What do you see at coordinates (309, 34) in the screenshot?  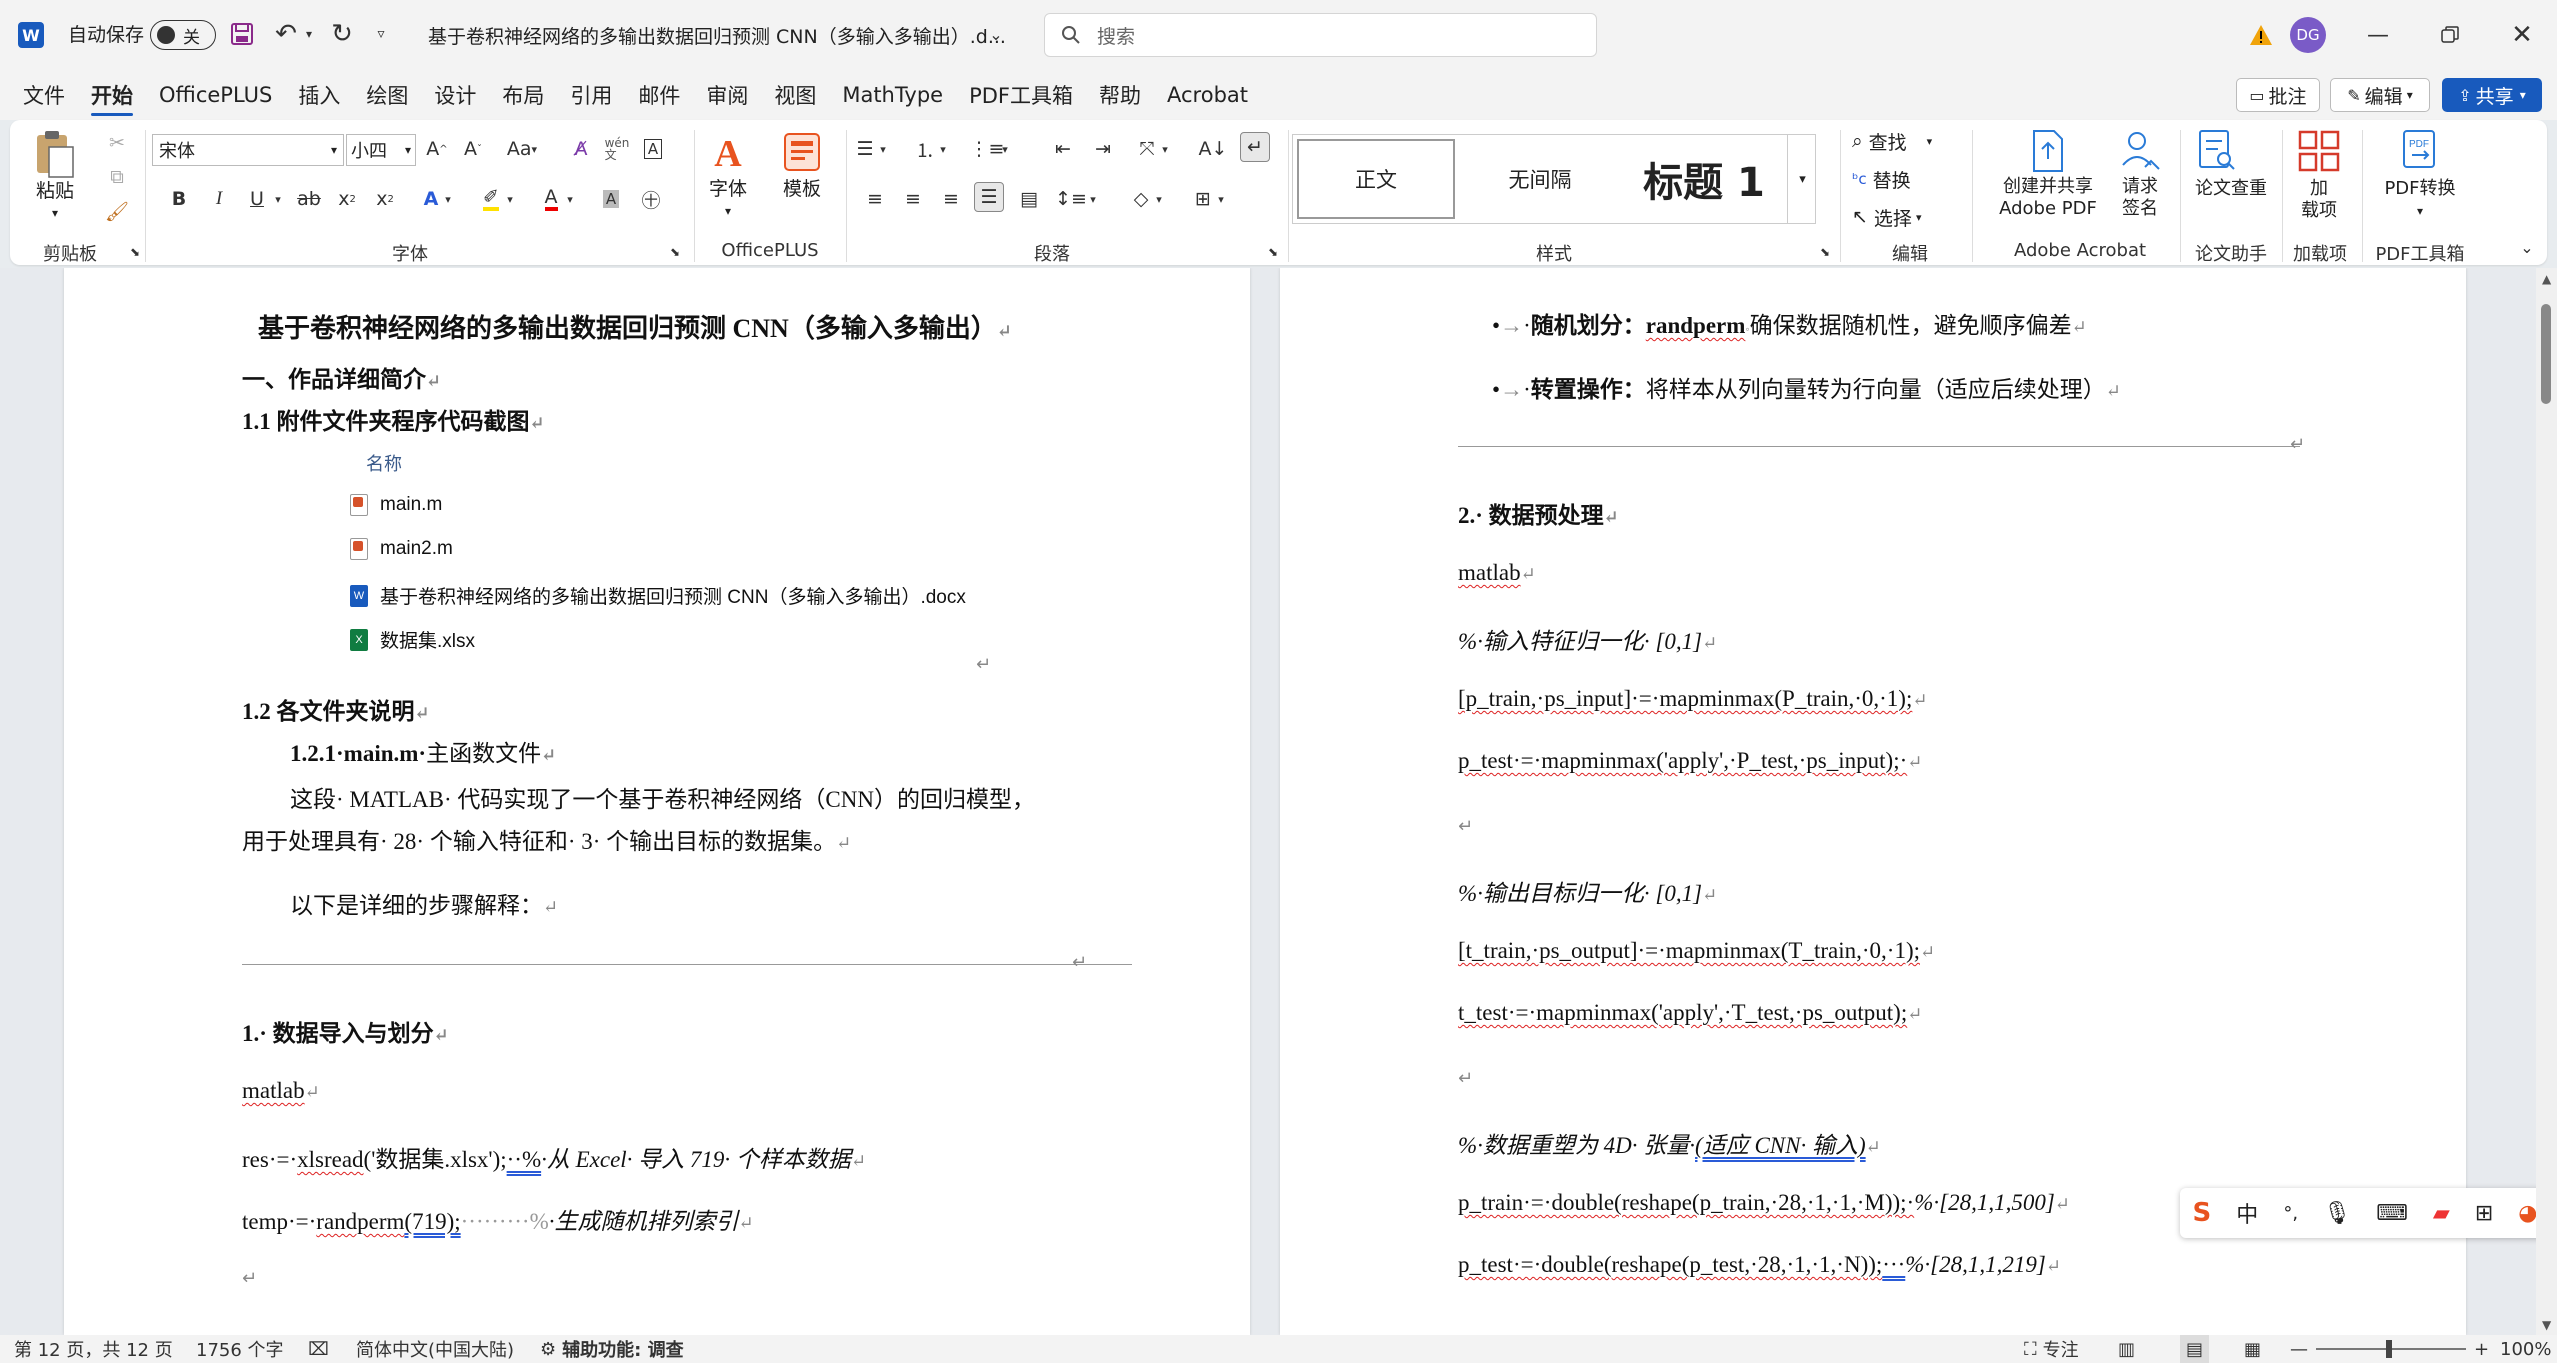 I see `undo-dropdown-icon: ▾` at bounding box center [309, 34].